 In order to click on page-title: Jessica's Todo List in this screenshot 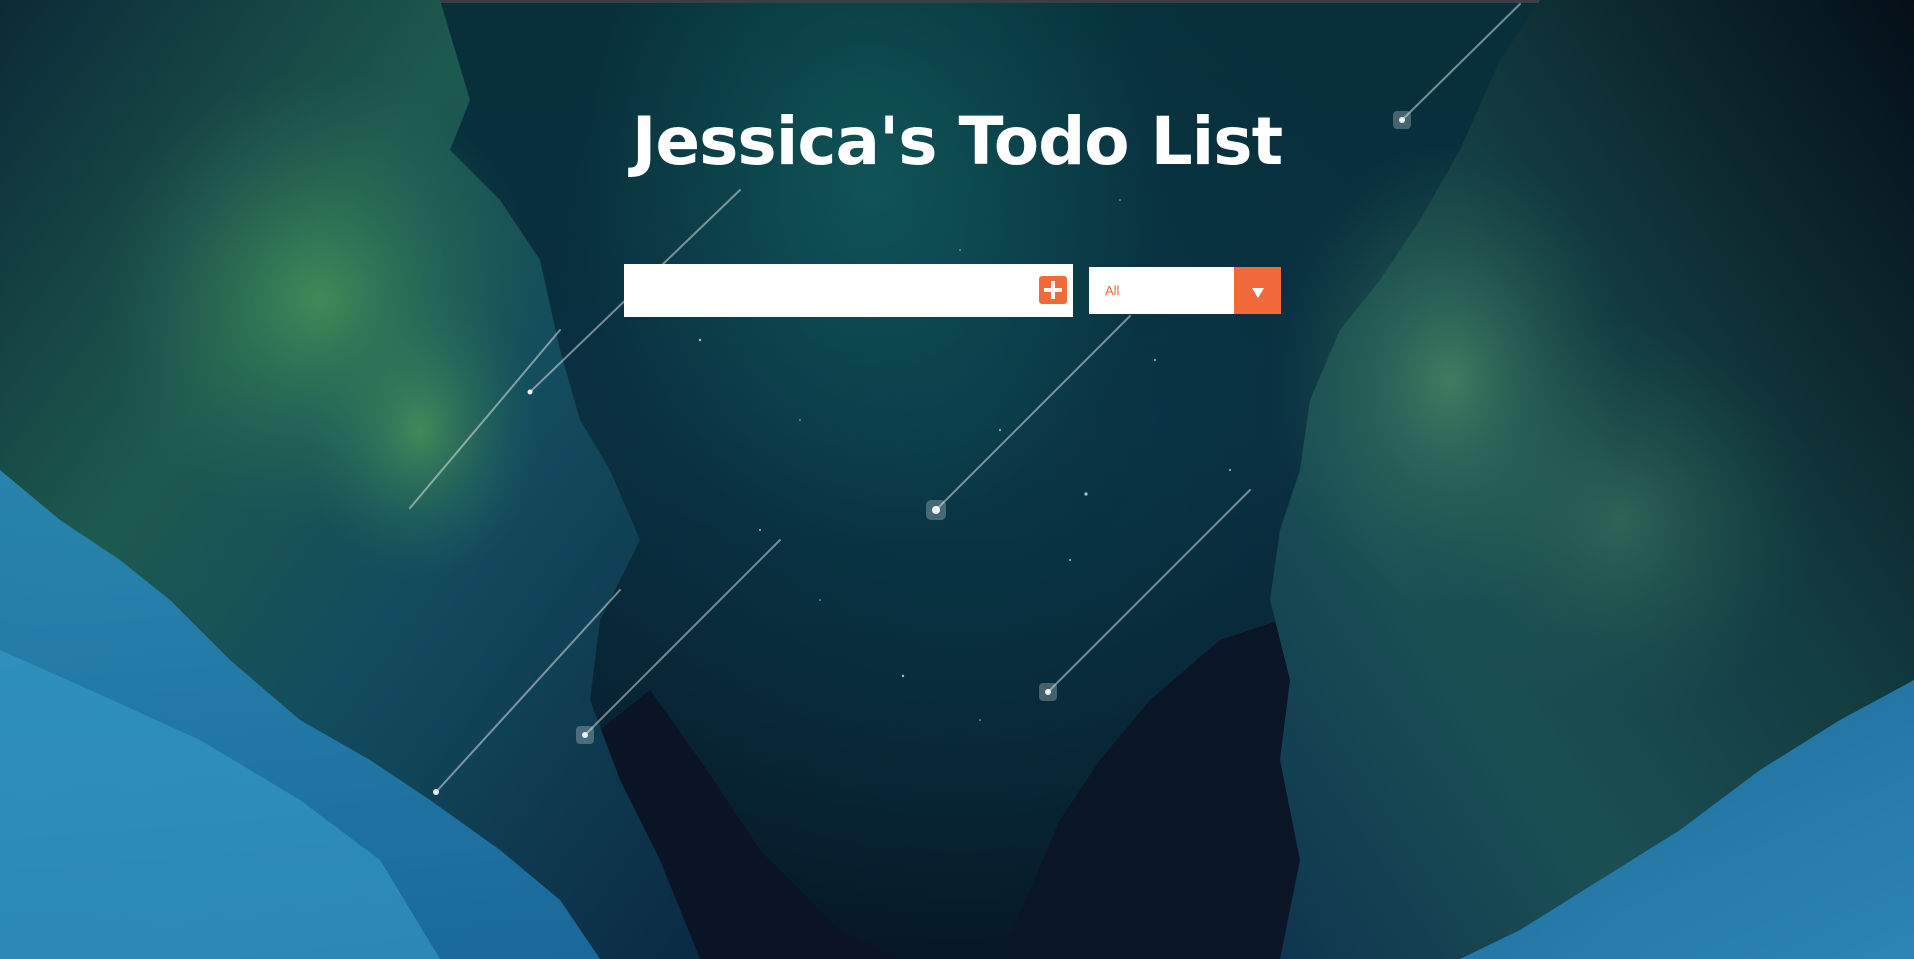, I will do `click(957, 142)`.